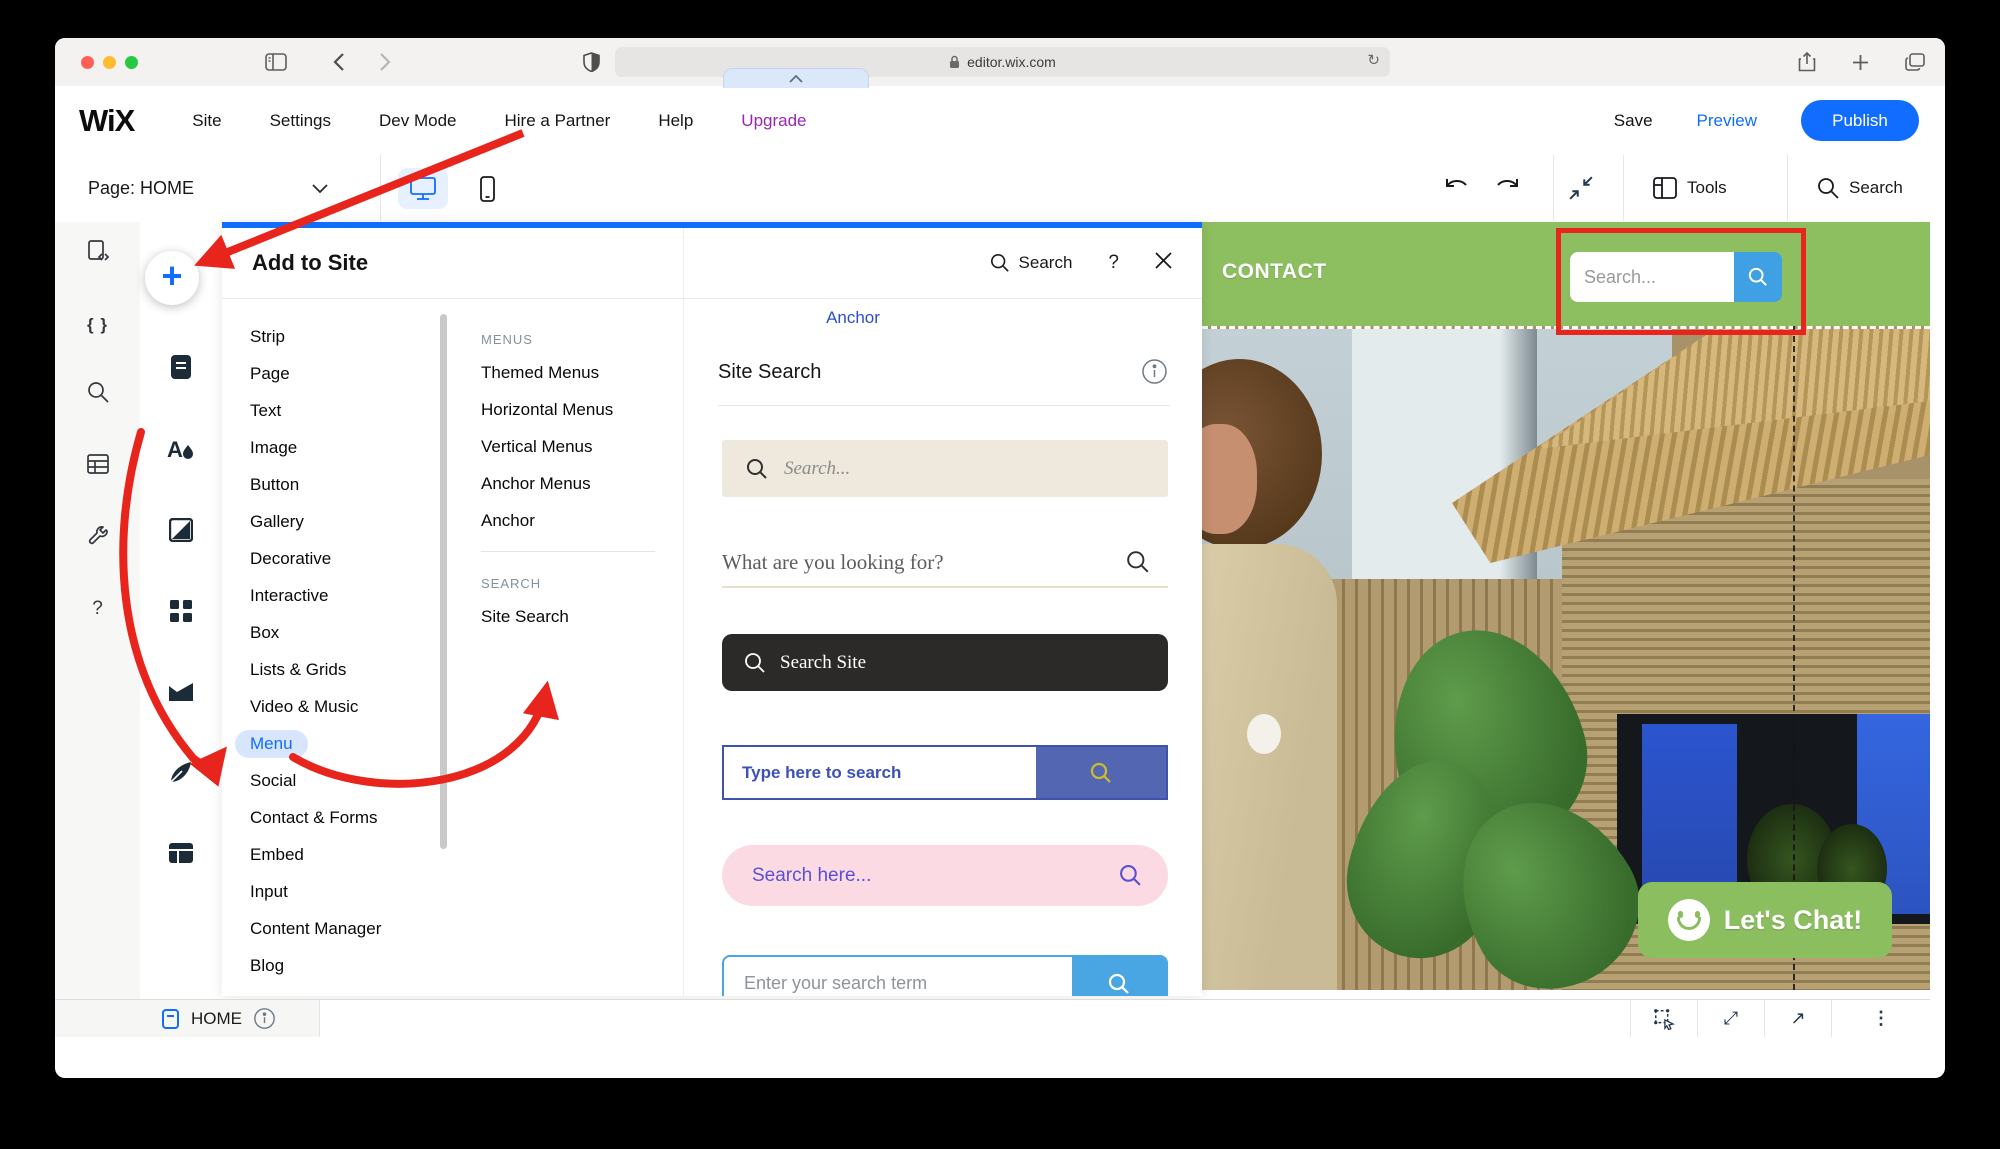  What do you see at coordinates (568, 616) in the screenshot?
I see `subcategory-site-search: Site Search` at bounding box center [568, 616].